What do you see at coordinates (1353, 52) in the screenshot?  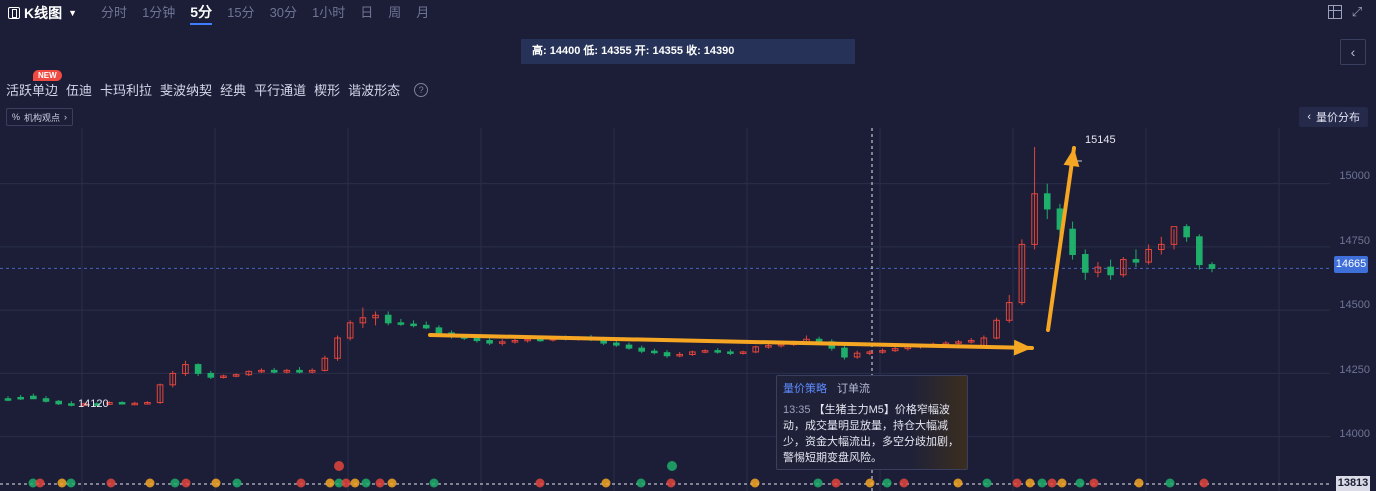 I see `collapse-panel-button: ‹` at bounding box center [1353, 52].